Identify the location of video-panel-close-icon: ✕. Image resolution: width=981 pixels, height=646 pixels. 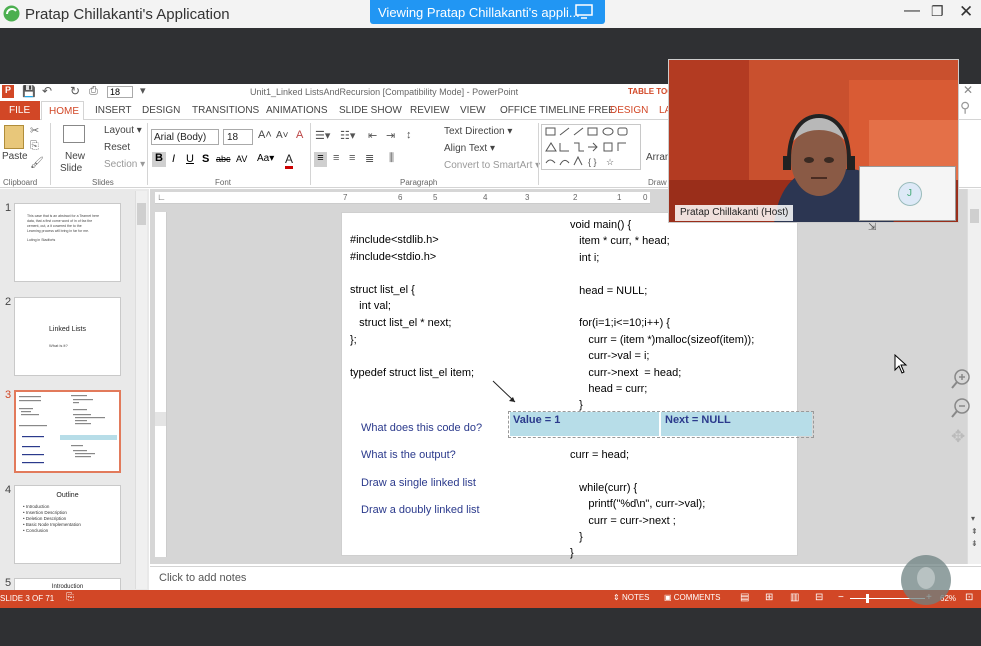
(968, 90).